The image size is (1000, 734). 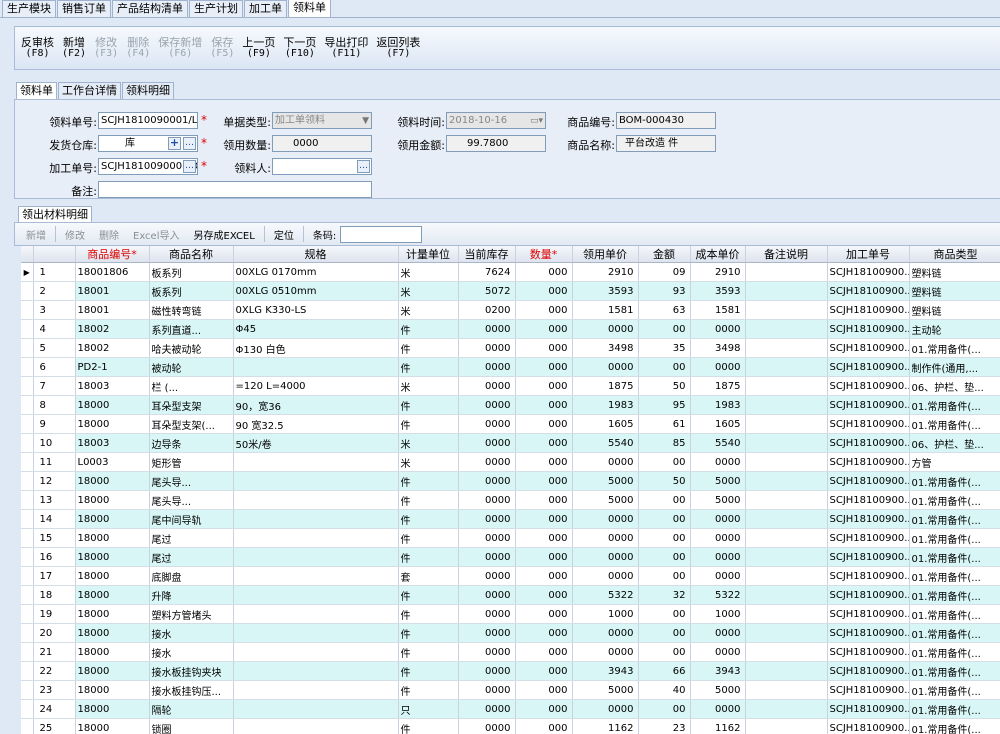 I want to click on table-cell: 93, so click(x=664, y=291).